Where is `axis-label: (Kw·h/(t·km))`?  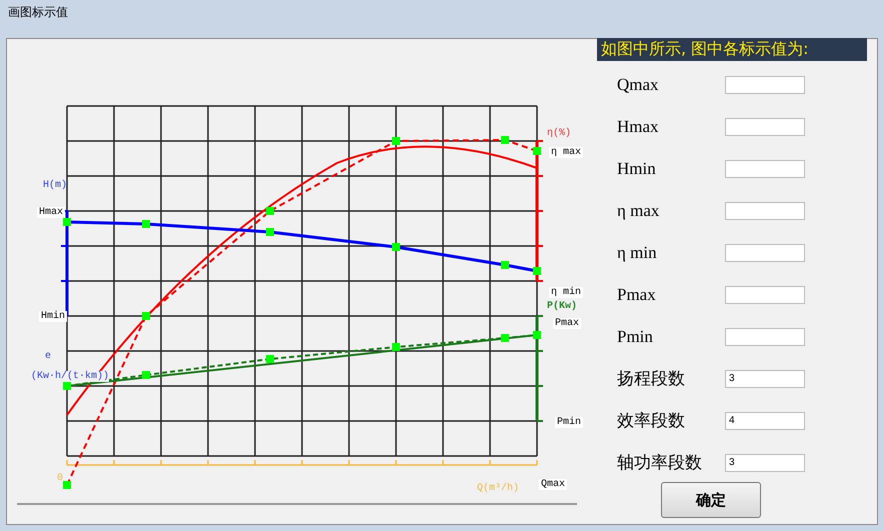 axis-label: (Kw·h/(t·km)) is located at coordinates (70, 376).